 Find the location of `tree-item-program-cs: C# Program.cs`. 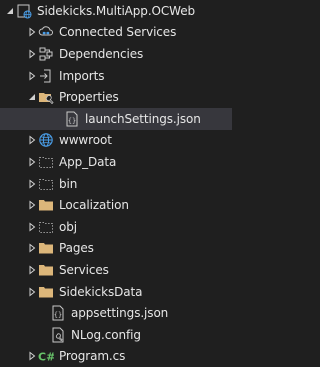

tree-item-program-cs: C# Program.cs is located at coordinates (116, 356).